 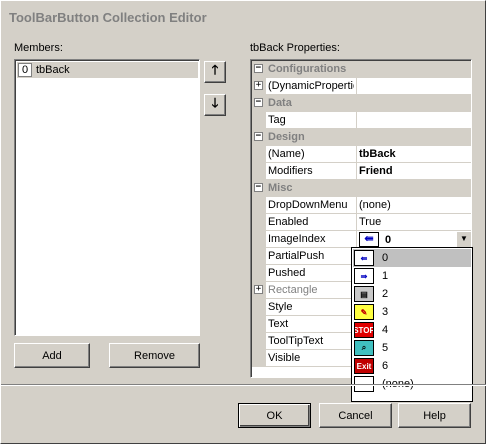 I want to click on dropdown-item: ⌕ 5, so click(x=412, y=348).